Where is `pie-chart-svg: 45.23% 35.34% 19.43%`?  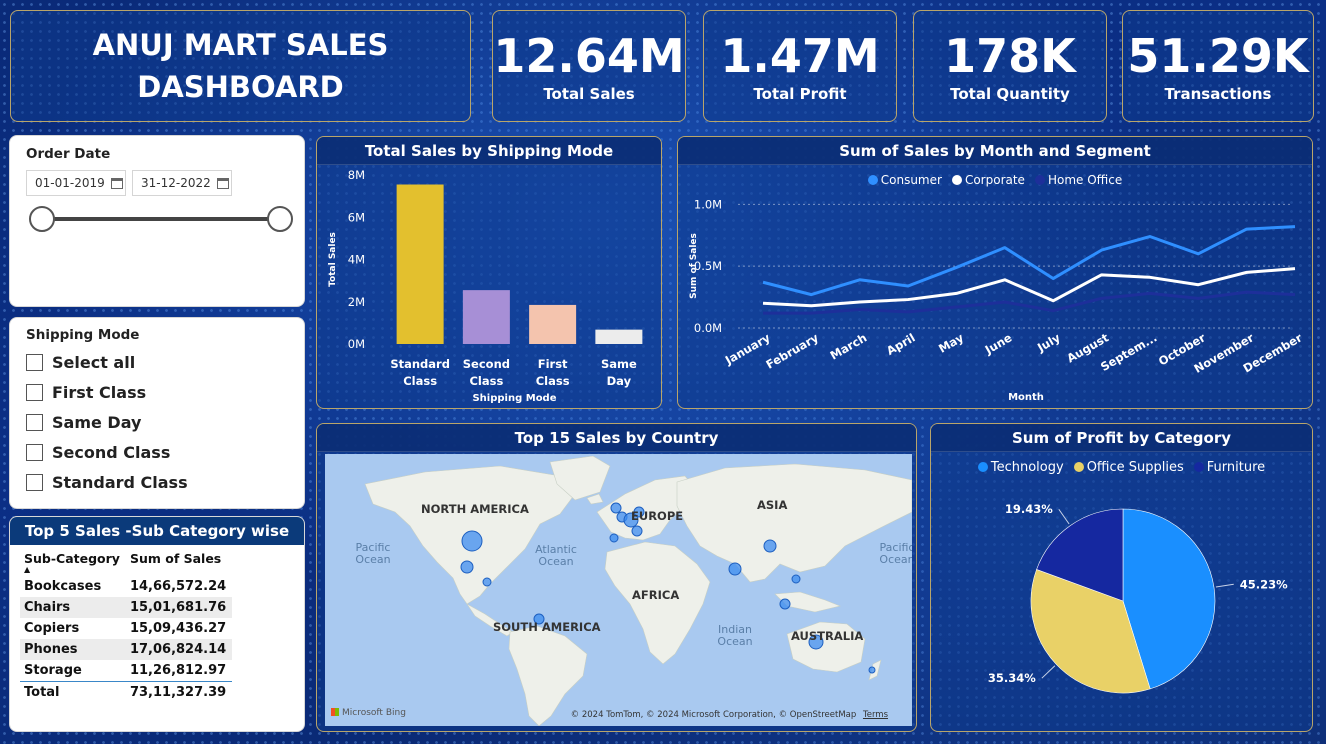 pie-chart-svg: 45.23% 35.34% 19.43% is located at coordinates (1138, 598).